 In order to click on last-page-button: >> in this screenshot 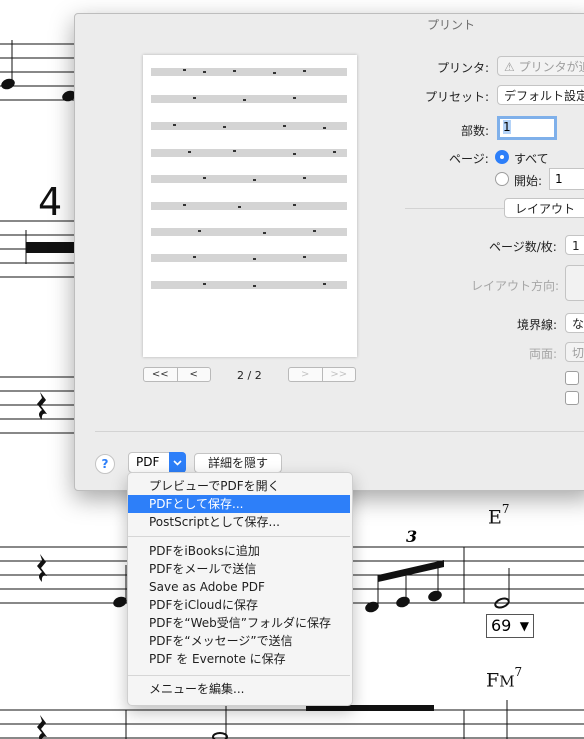, I will do `click(338, 374)`.